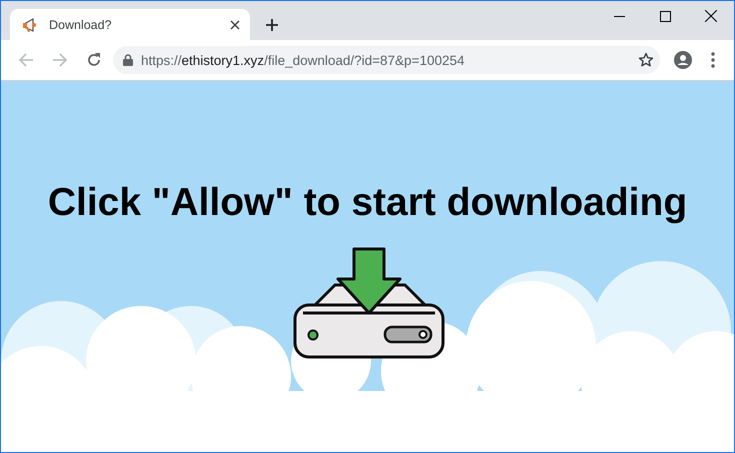  What do you see at coordinates (303, 60) in the screenshot?
I see `url-text: https://ethistory1.xyz/file_download/?id=87&p=100254` at bounding box center [303, 60].